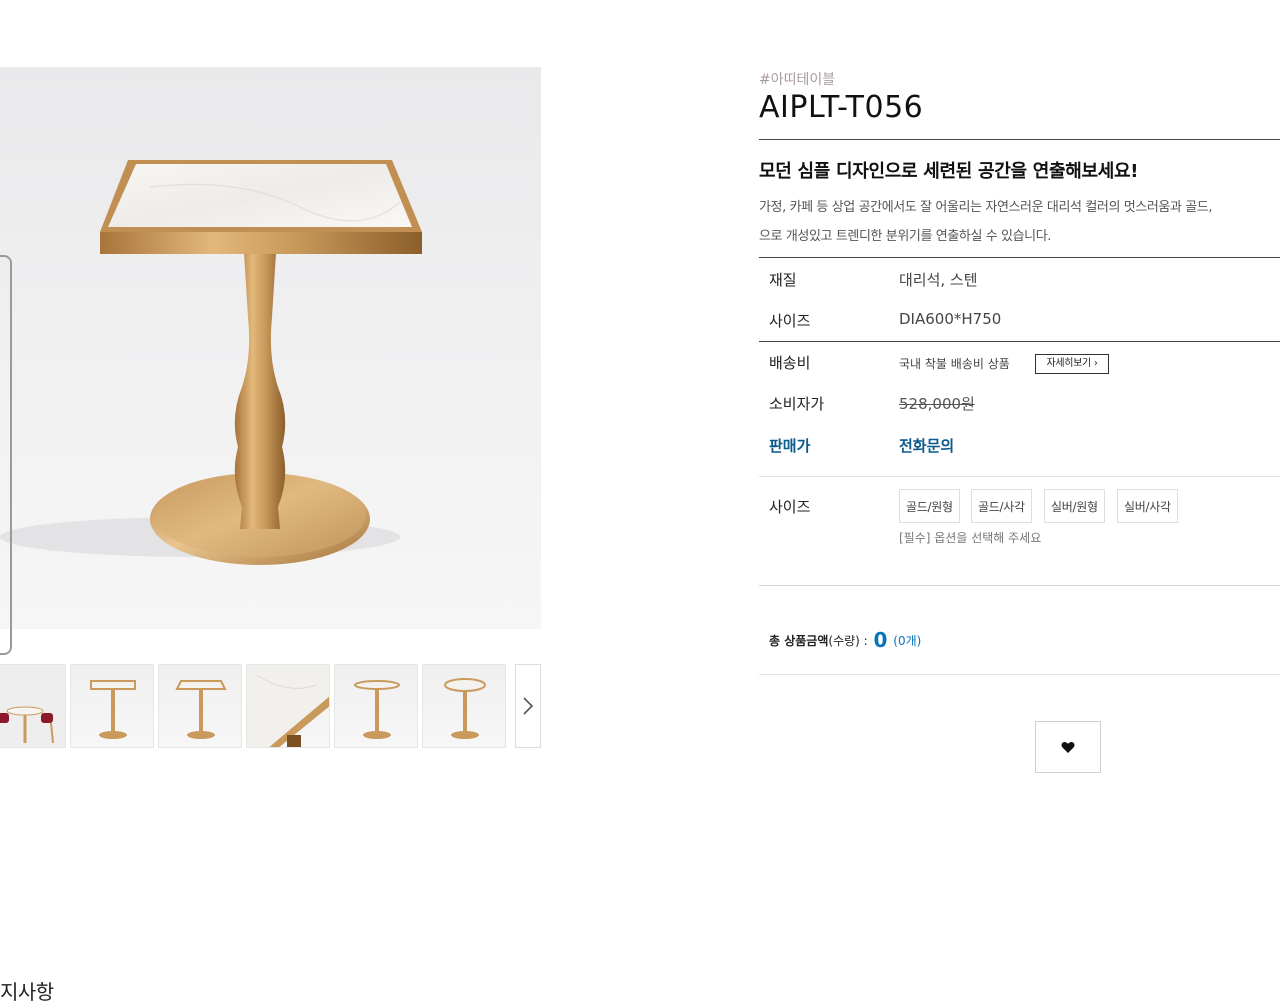 The width and height of the screenshot is (1280, 1006). I want to click on option-required-note: [필수] 옵션을 선택해 주세요, so click(970, 538).